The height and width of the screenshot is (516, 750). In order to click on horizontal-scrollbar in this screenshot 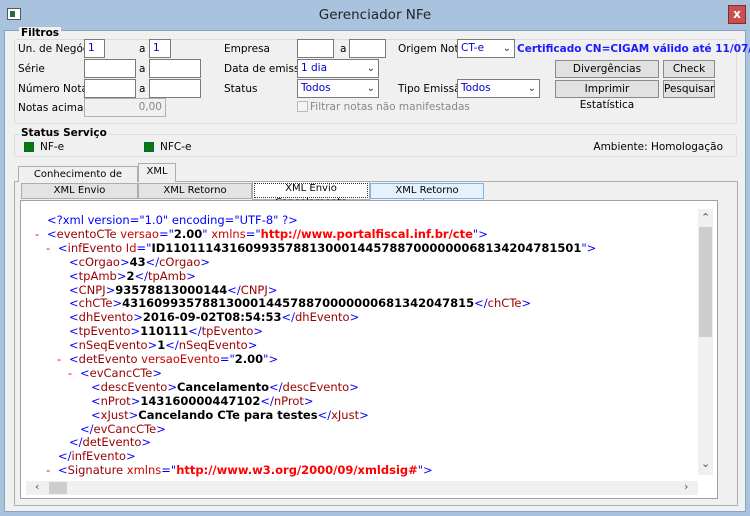, I will do `click(362, 488)`.